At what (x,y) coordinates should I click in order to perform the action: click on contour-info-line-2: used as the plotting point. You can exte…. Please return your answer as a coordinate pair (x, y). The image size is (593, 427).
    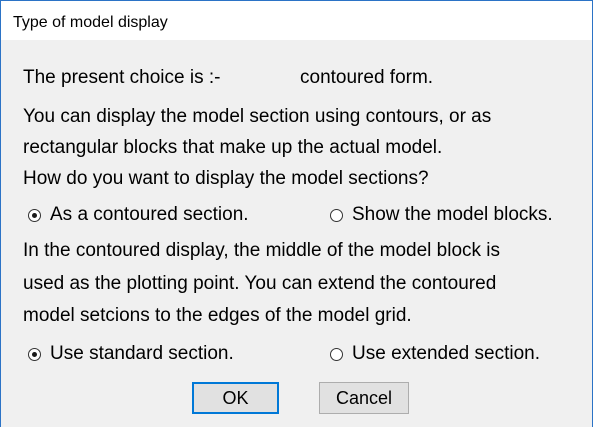
    Looking at the image, I should click on (260, 283).